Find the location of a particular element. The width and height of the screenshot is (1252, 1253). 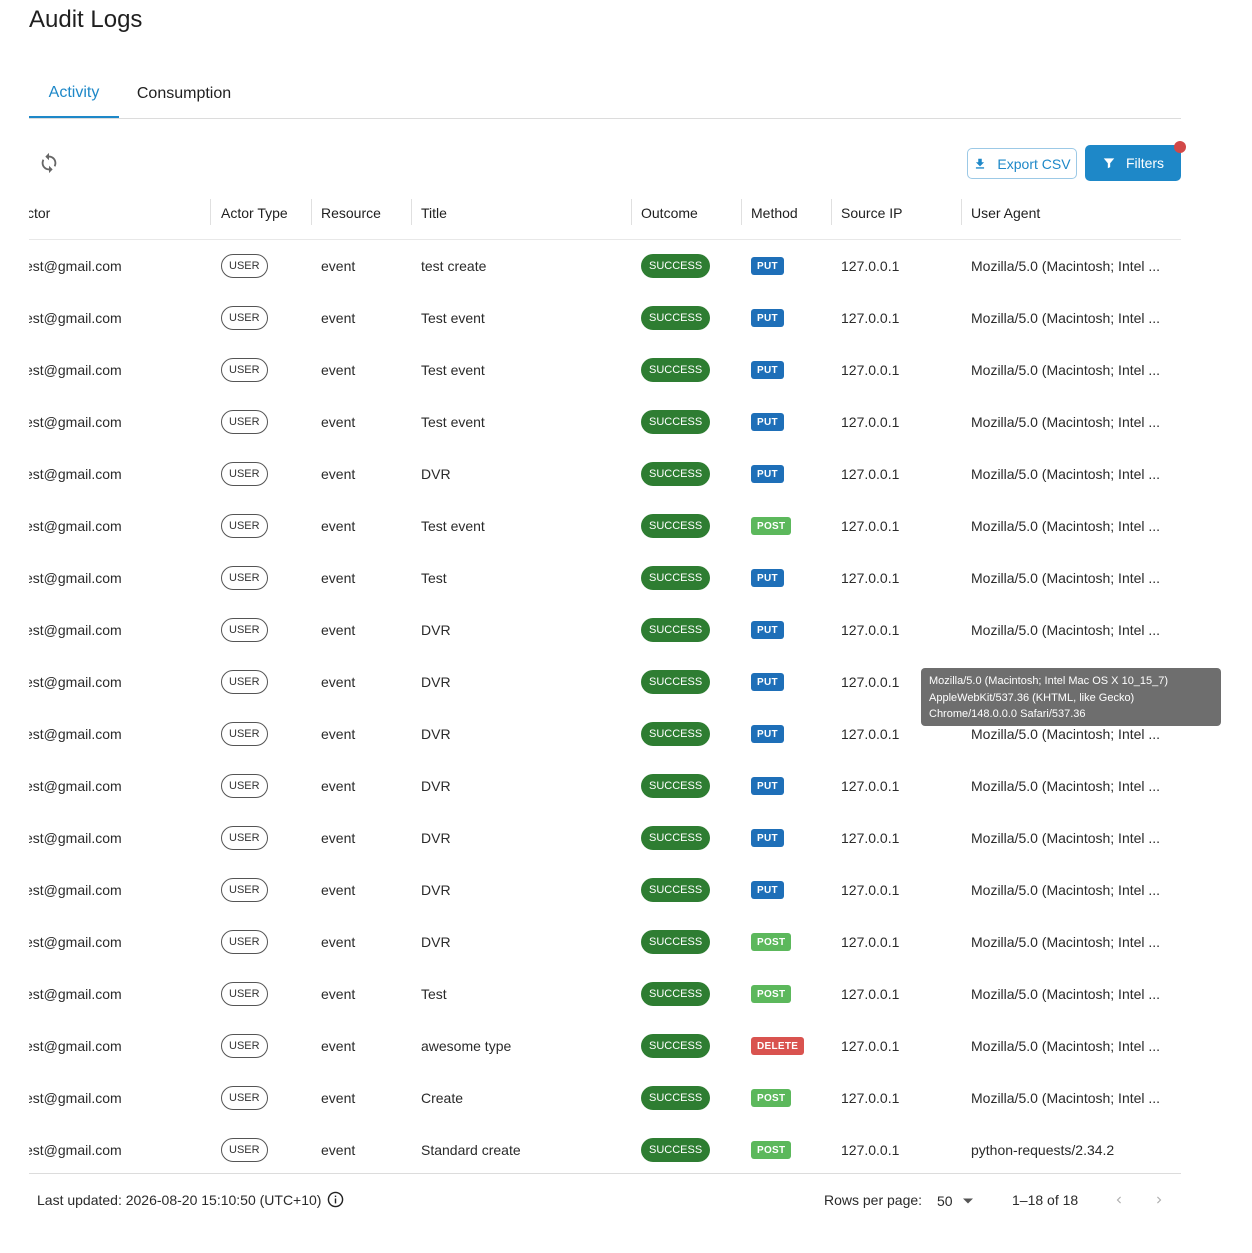

column-header-actor: ctor is located at coordinates (118, 212).